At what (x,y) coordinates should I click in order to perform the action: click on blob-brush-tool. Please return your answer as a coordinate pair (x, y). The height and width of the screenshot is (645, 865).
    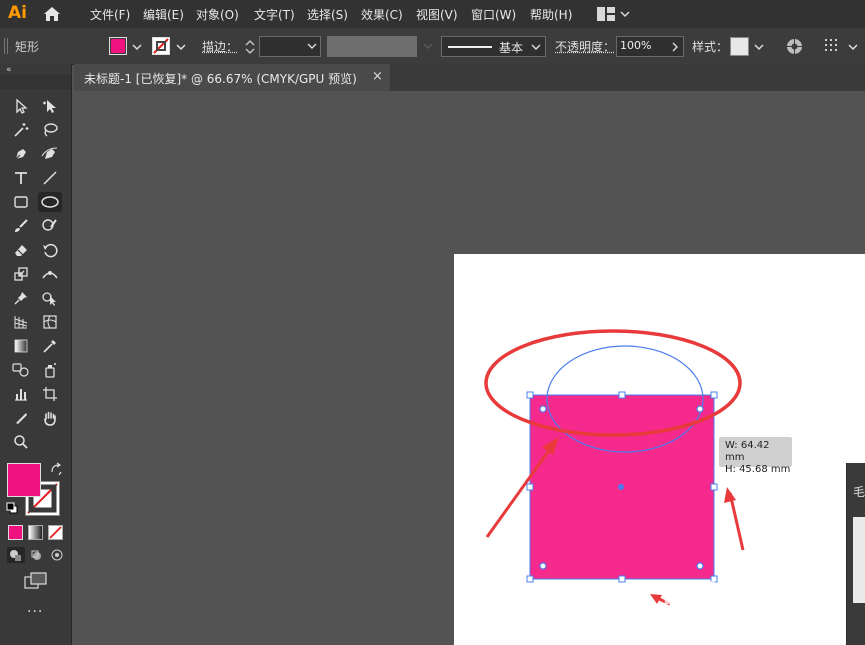
    Looking at the image, I should click on (50, 226).